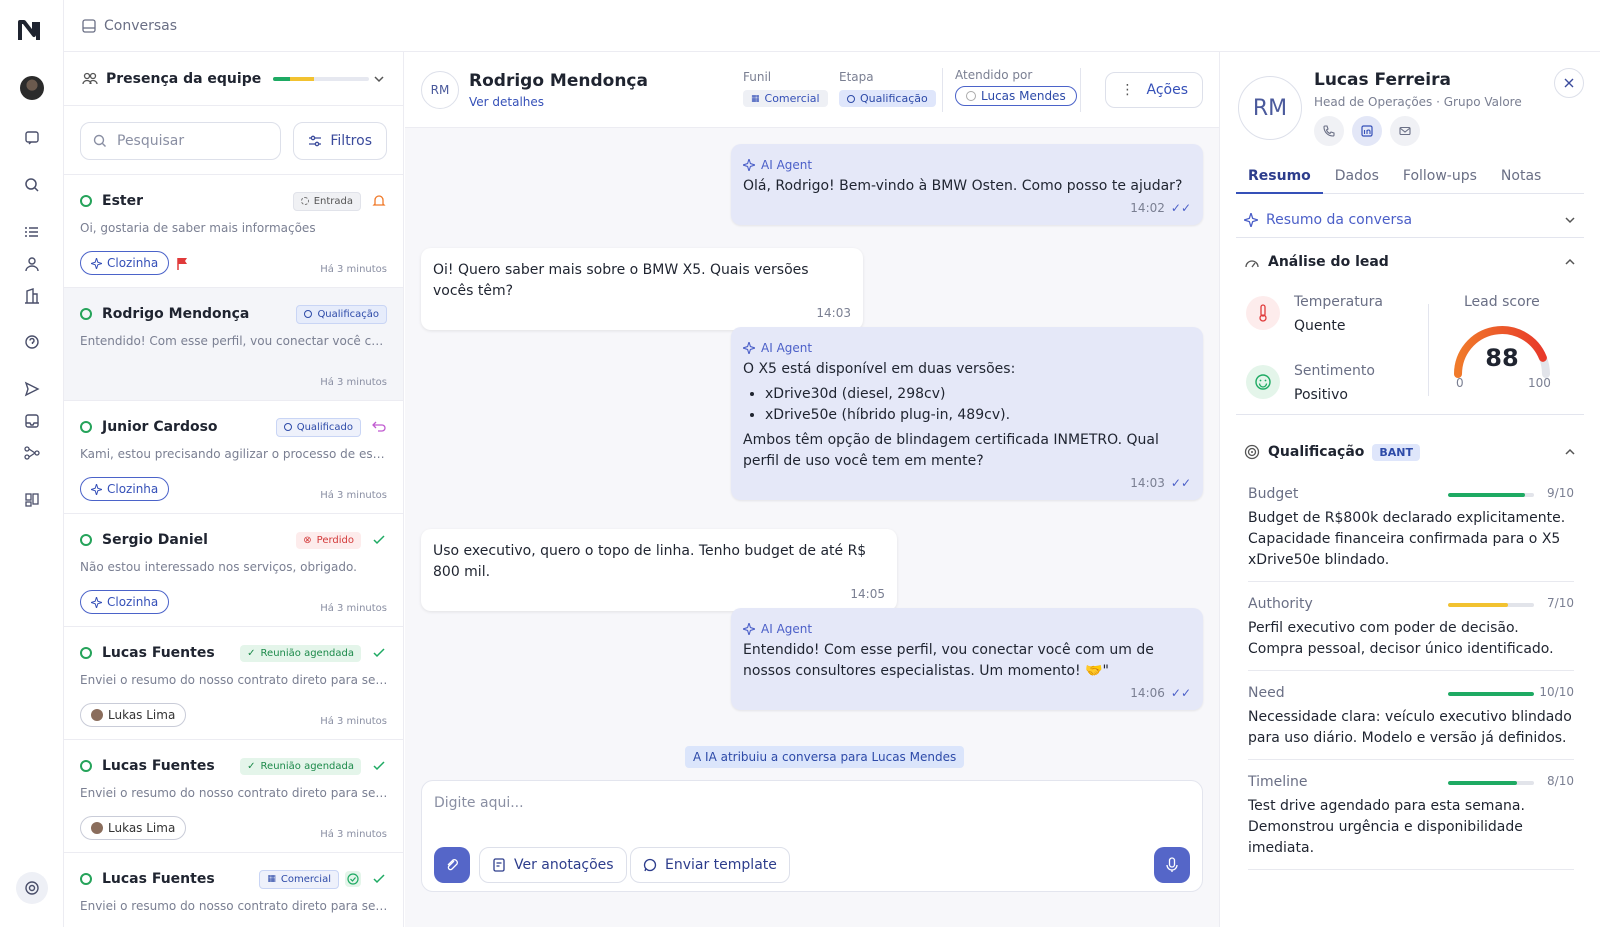 The image size is (1600, 927). I want to click on team-presence: Presença da equipe, so click(233, 79).